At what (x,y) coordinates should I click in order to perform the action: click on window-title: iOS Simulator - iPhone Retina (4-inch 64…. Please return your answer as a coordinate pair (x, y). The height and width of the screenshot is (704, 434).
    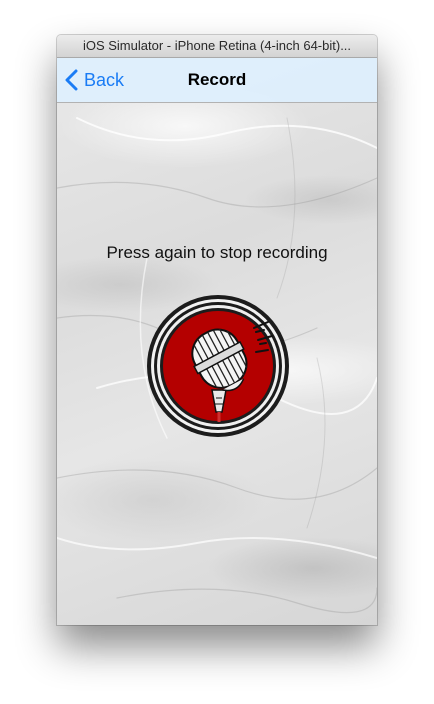
    Looking at the image, I should click on (217, 46).